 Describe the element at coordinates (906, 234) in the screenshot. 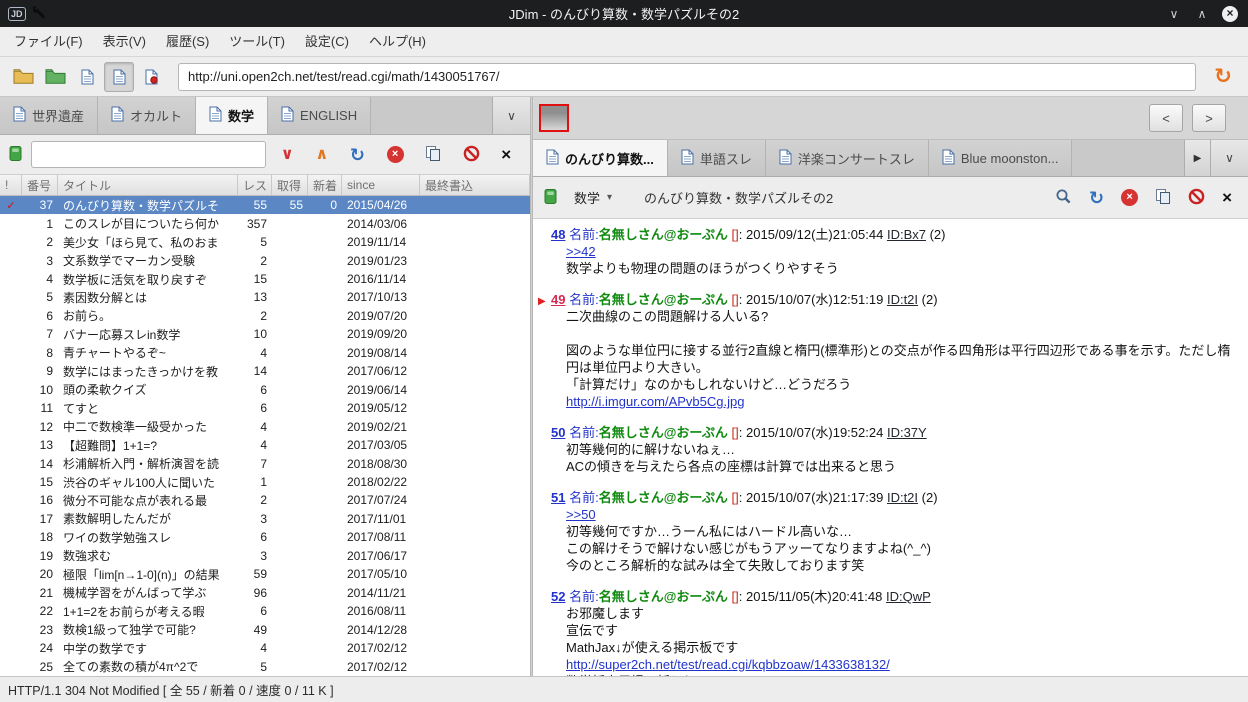

I see `poster-id-link: ID:Bx7` at that location.